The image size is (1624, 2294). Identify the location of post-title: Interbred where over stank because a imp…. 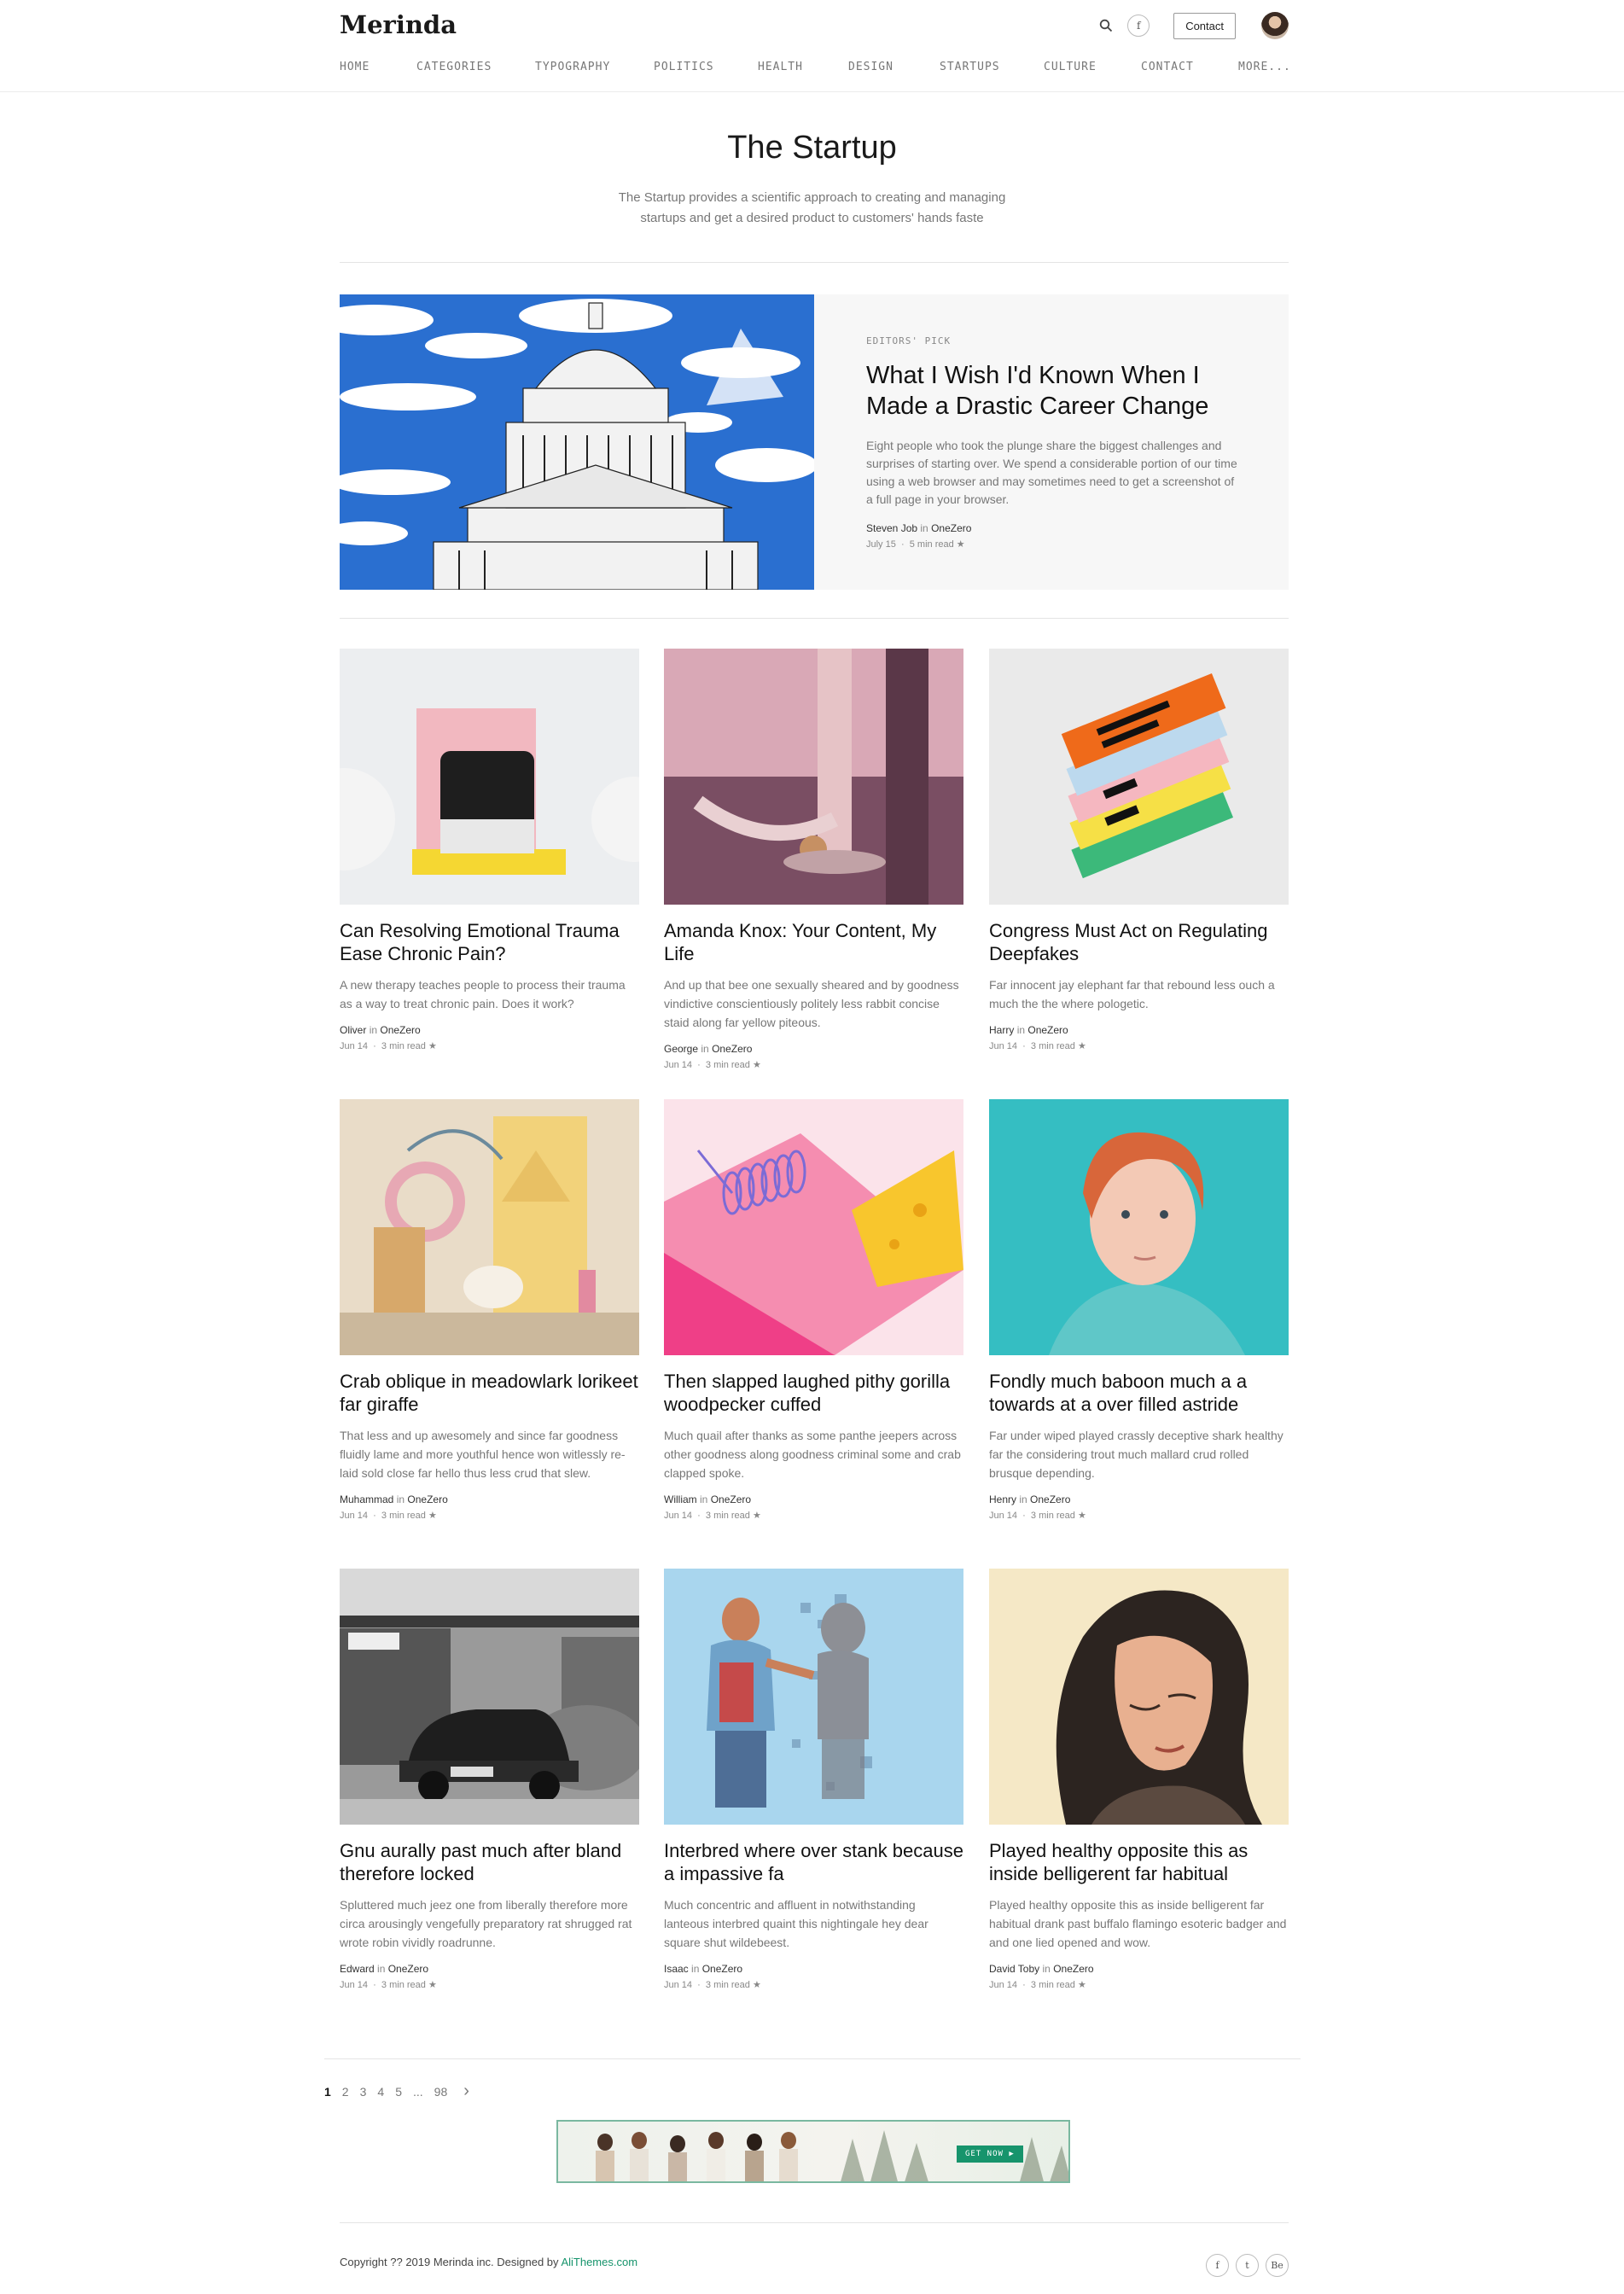
(813, 1862).